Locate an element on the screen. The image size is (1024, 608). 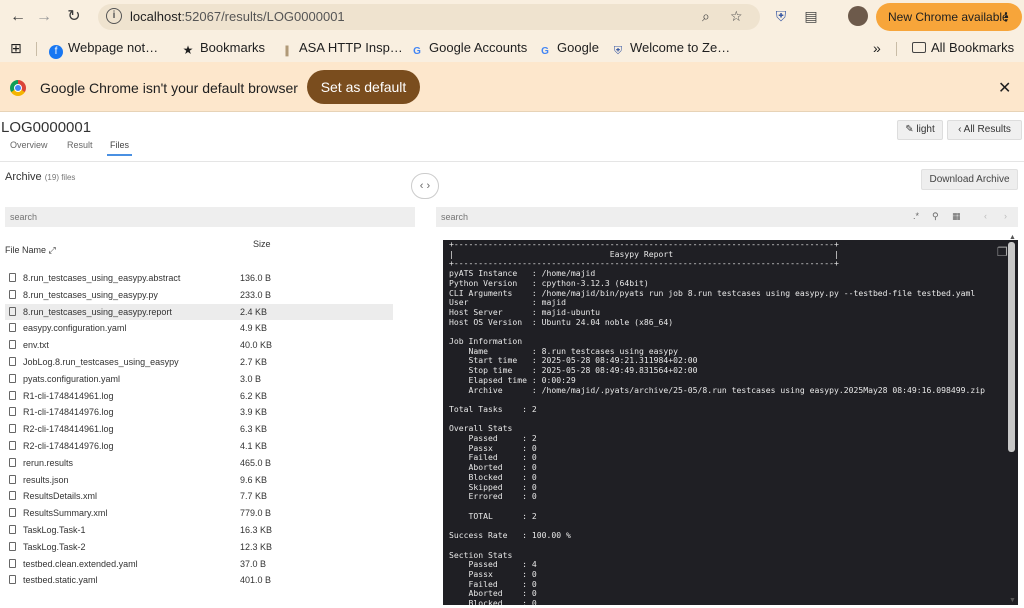
report-scrollbar is located at coordinates (1011, 347).